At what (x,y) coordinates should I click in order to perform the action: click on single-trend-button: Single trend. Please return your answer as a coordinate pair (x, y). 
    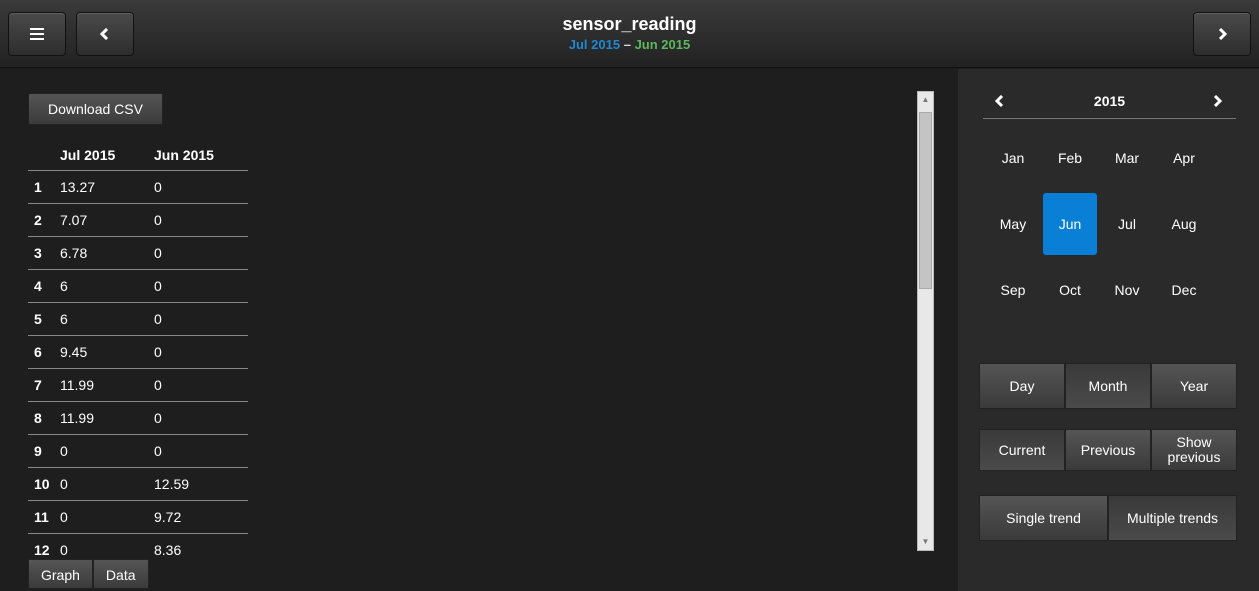
    Looking at the image, I should click on (1043, 518).